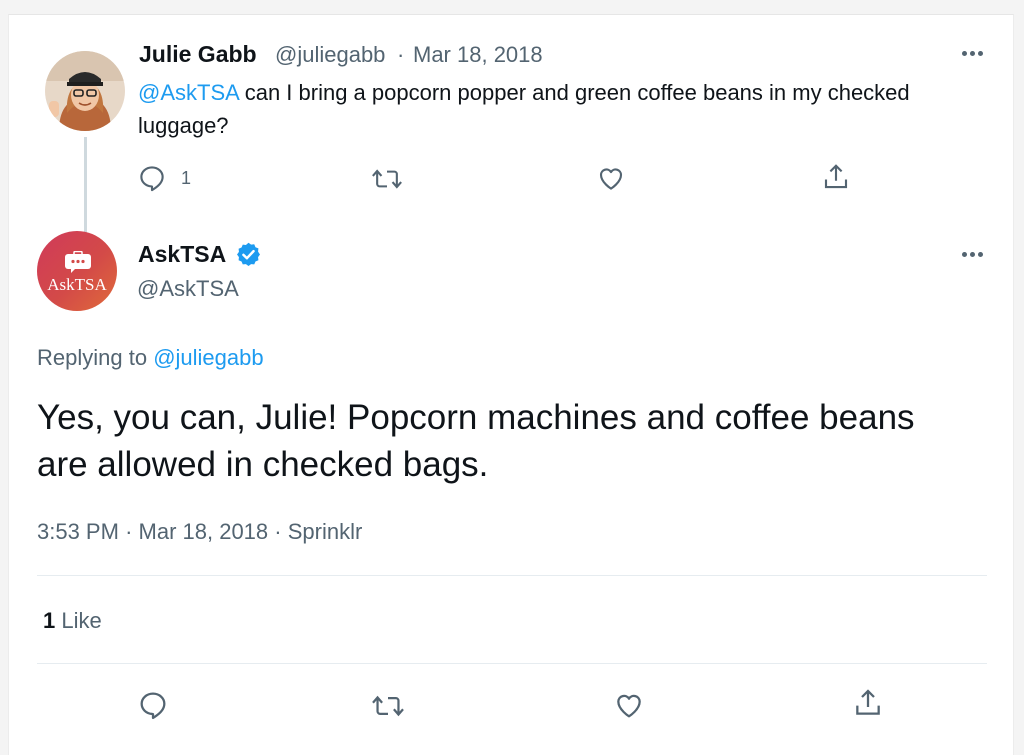 The width and height of the screenshot is (1024, 755). I want to click on parent-more-icon, so click(972, 53).